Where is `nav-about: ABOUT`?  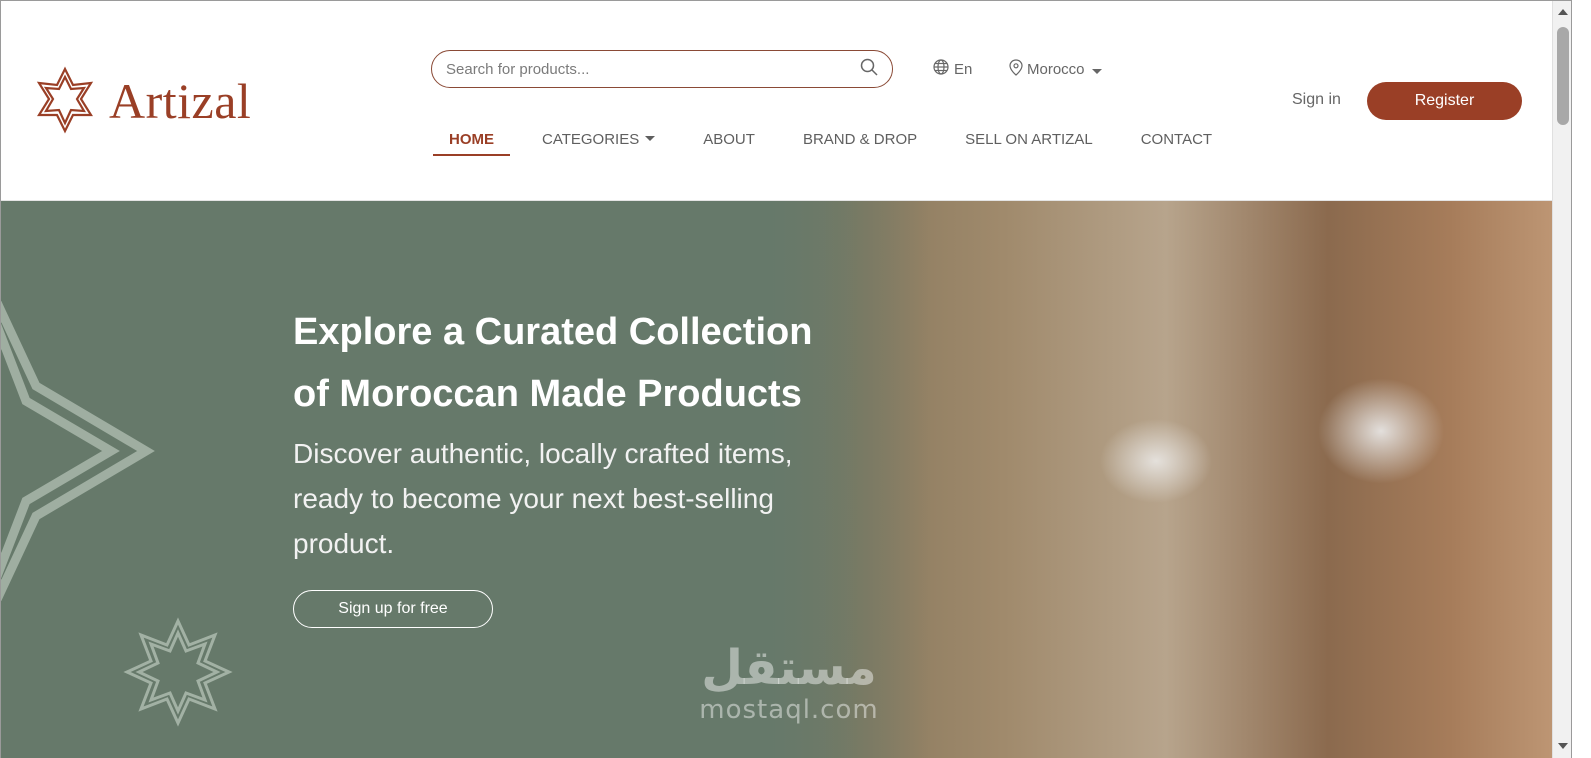
nav-about: ABOUT is located at coordinates (729, 142).